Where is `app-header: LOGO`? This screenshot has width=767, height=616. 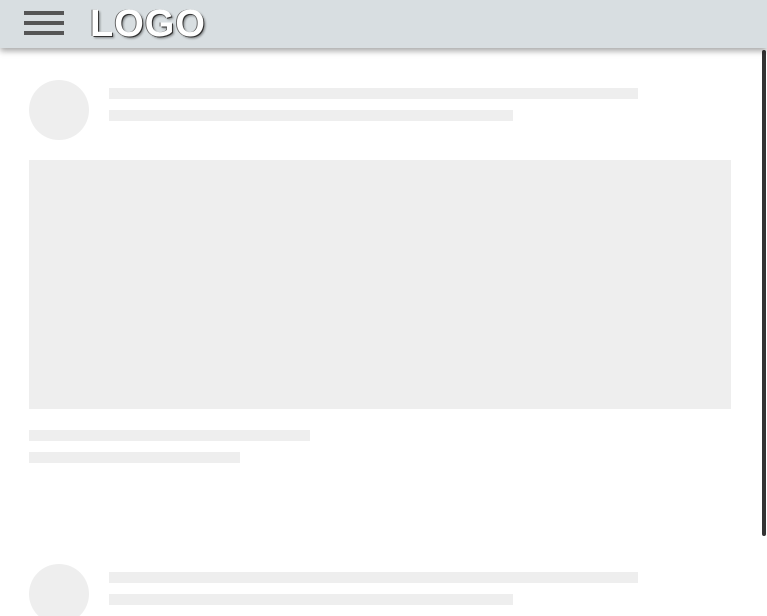 app-header: LOGO is located at coordinates (383, 24).